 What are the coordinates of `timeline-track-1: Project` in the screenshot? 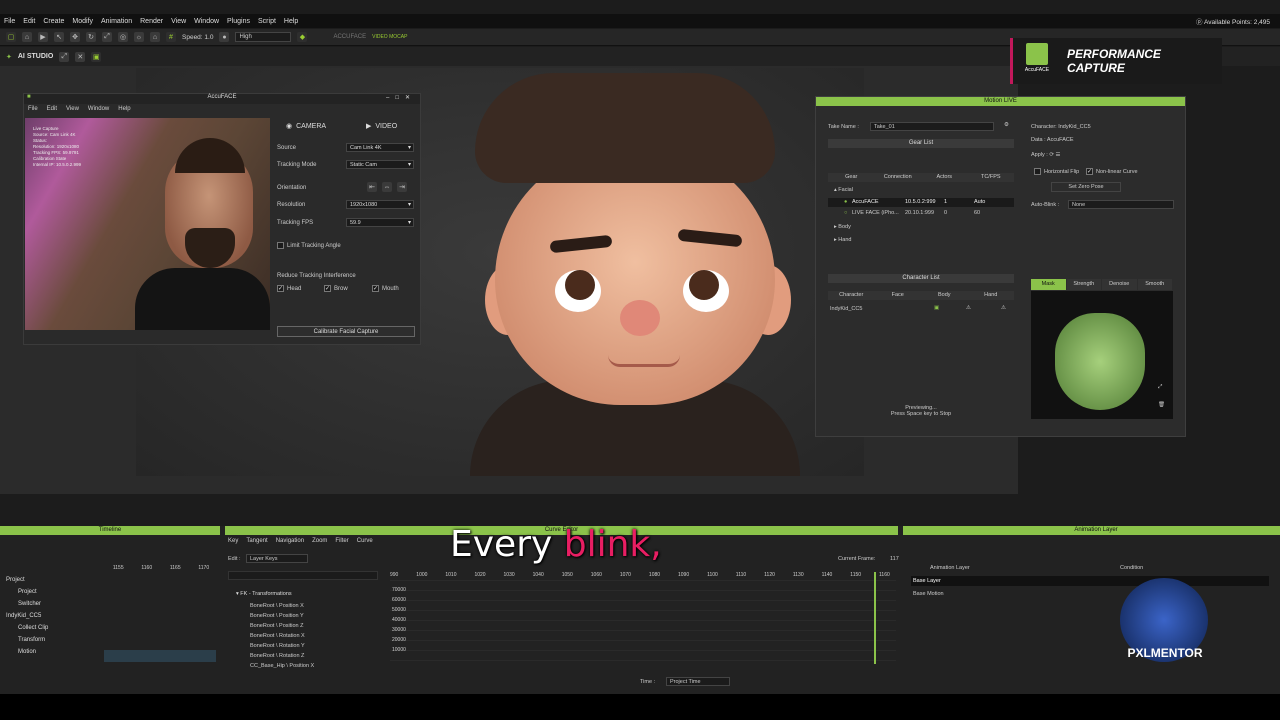 It's located at (27, 592).